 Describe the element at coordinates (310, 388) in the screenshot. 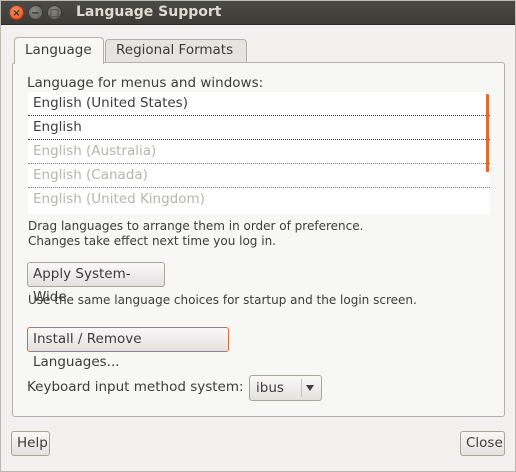

I see `chevron-down-icon` at that location.